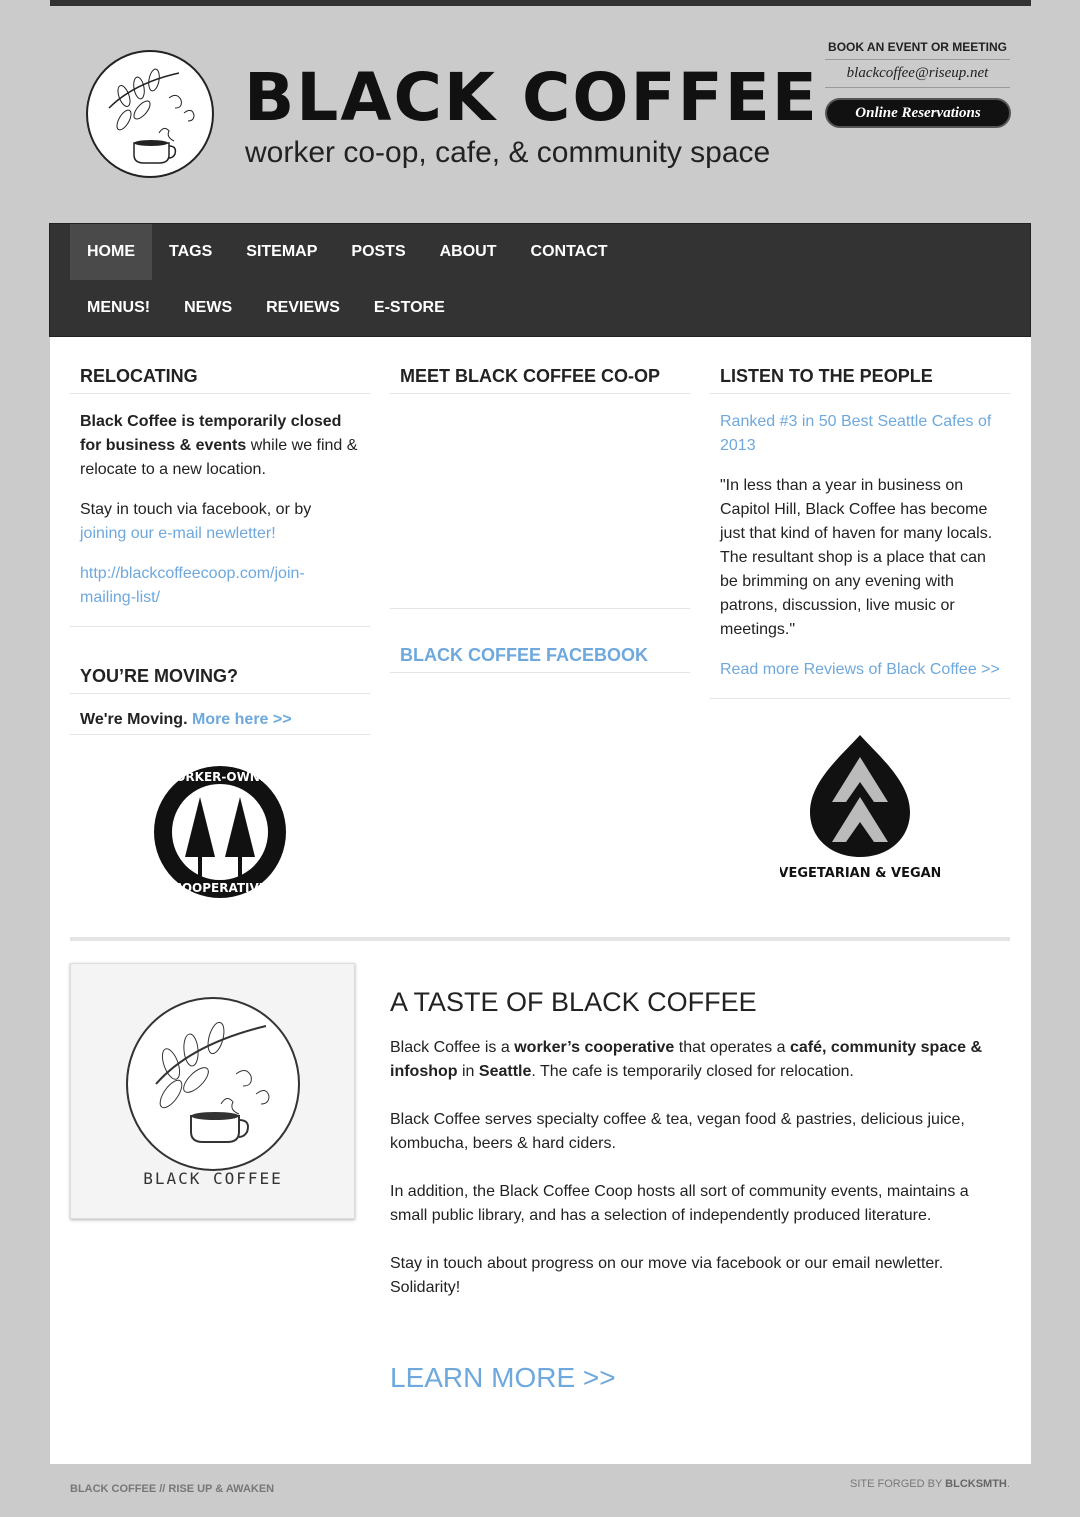  Describe the element at coordinates (220, 375) in the screenshot. I see `relocating-title: RELOCATING` at that location.